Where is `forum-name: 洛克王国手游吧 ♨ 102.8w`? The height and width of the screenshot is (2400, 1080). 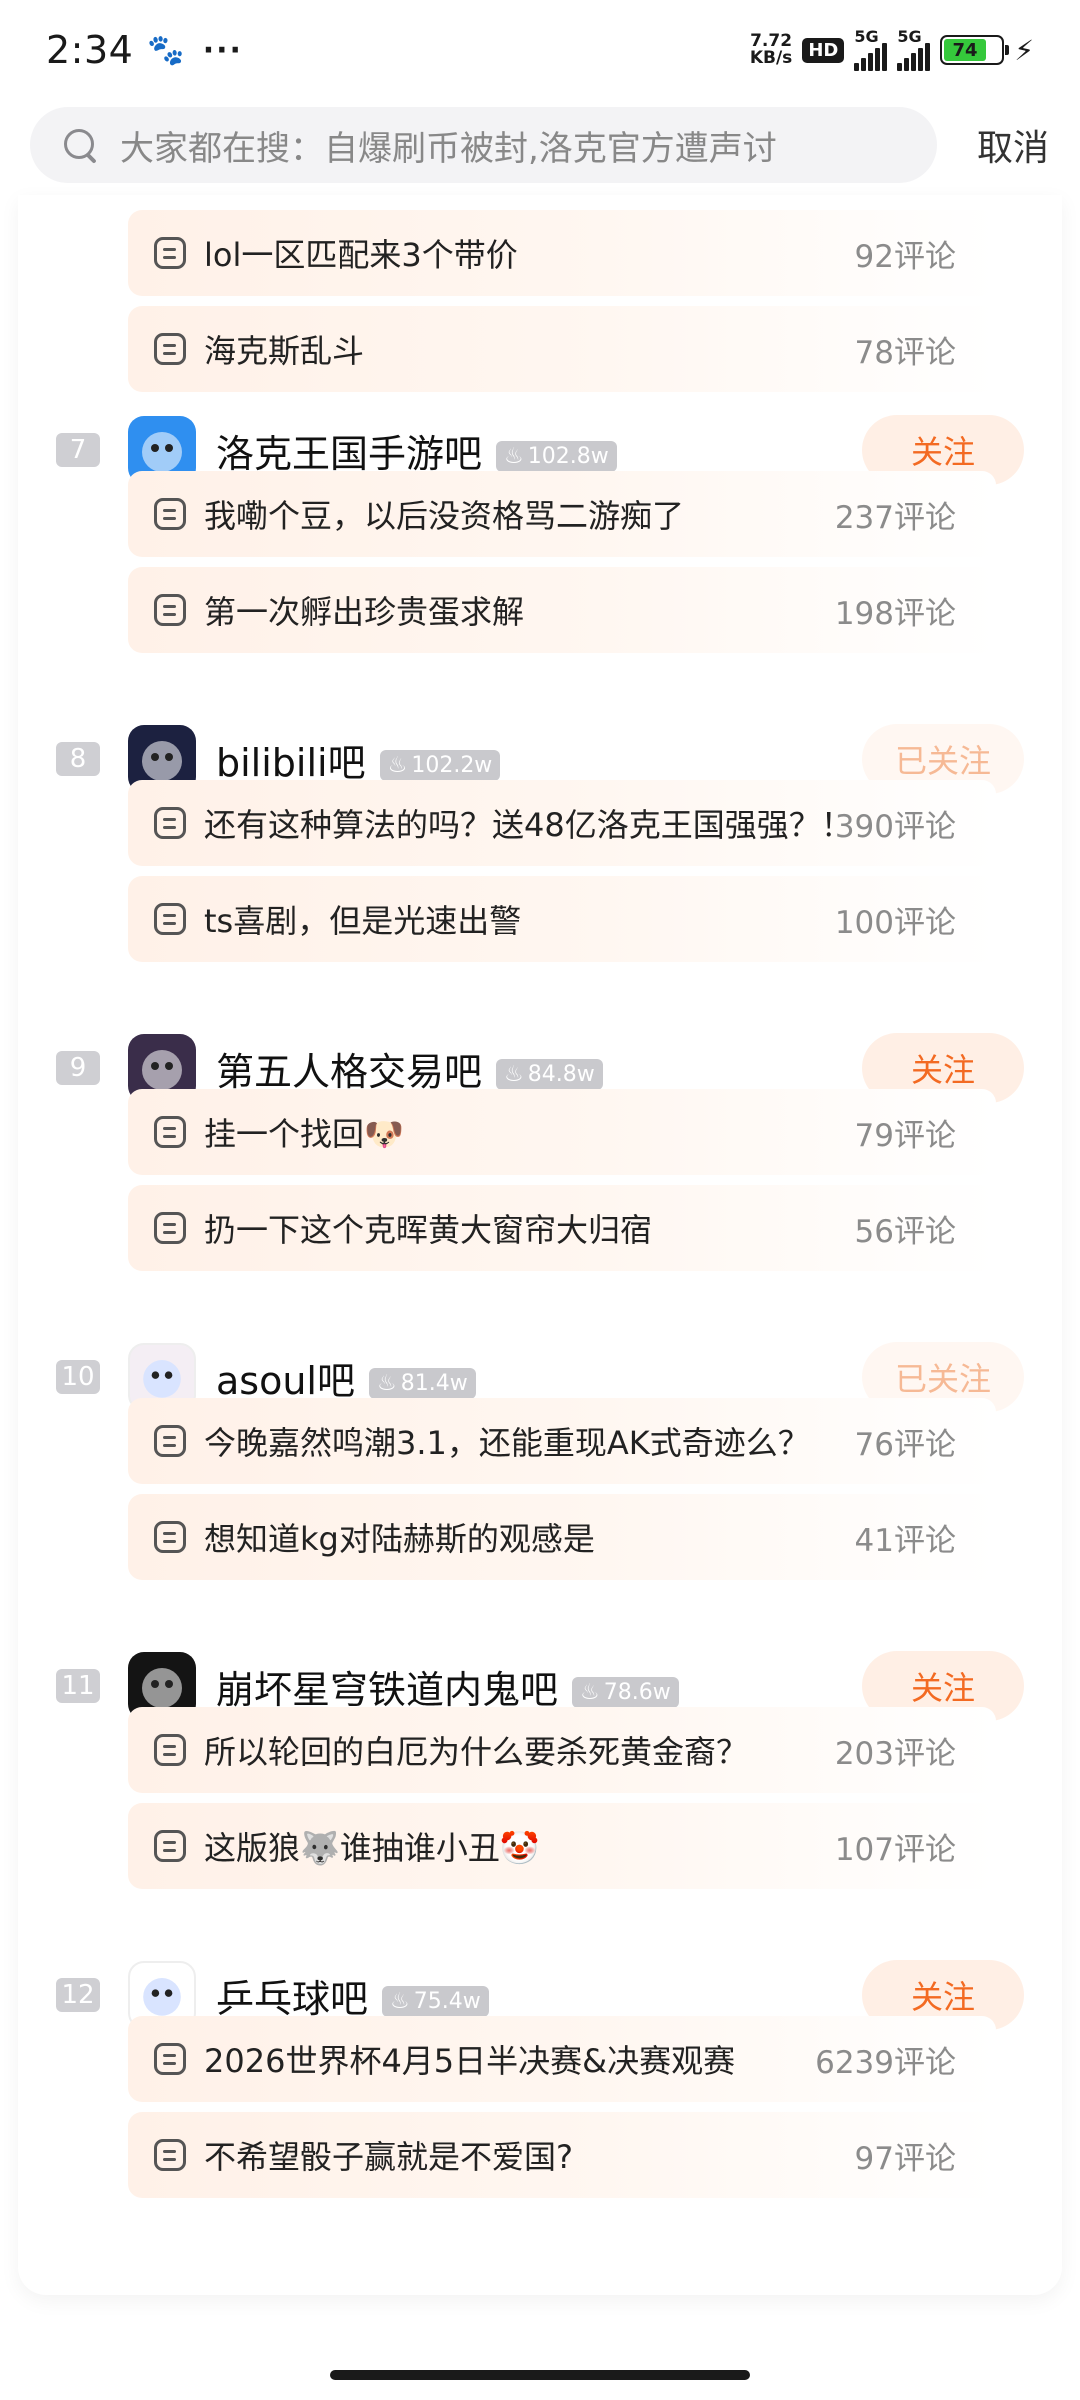 forum-name: 洛克王国手游吧 ♨ 102.8w is located at coordinates (416, 450).